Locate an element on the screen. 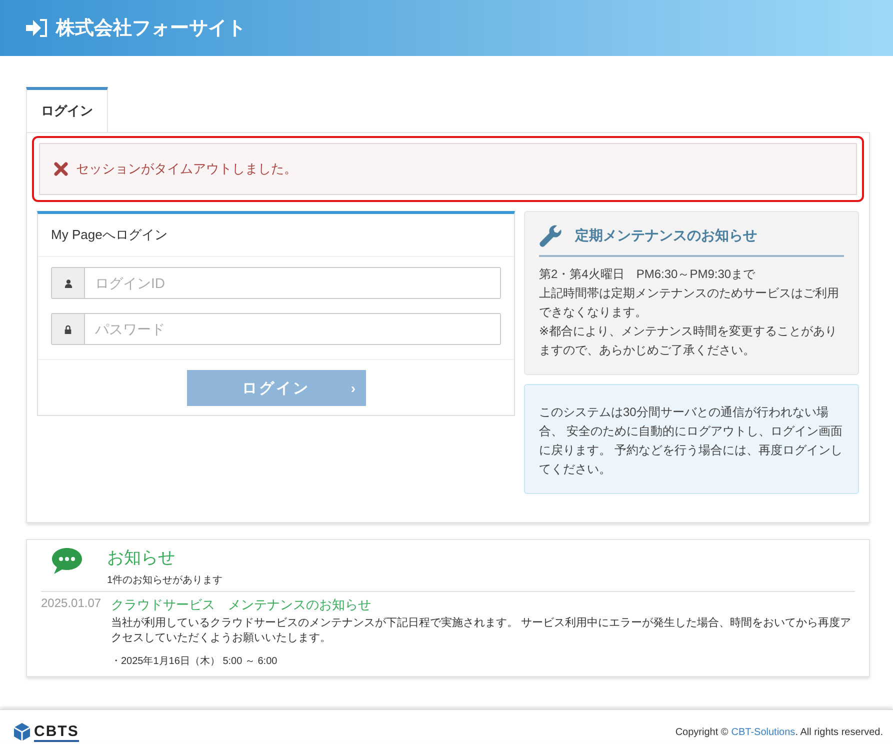 The width and height of the screenshot is (893, 748). company-link: CBT-Solutions is located at coordinates (763, 732).